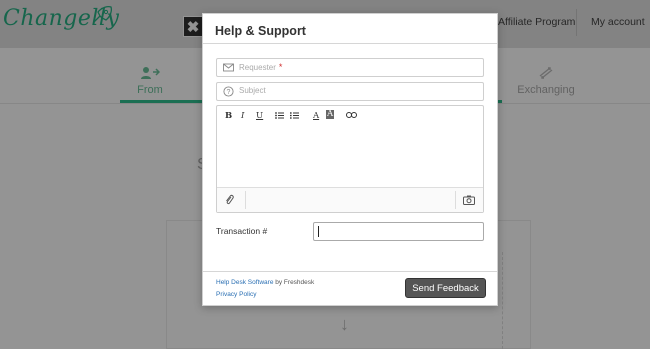 The image size is (650, 349). What do you see at coordinates (445, 288) in the screenshot?
I see `send-feedback-button: Send Feedback` at bounding box center [445, 288].